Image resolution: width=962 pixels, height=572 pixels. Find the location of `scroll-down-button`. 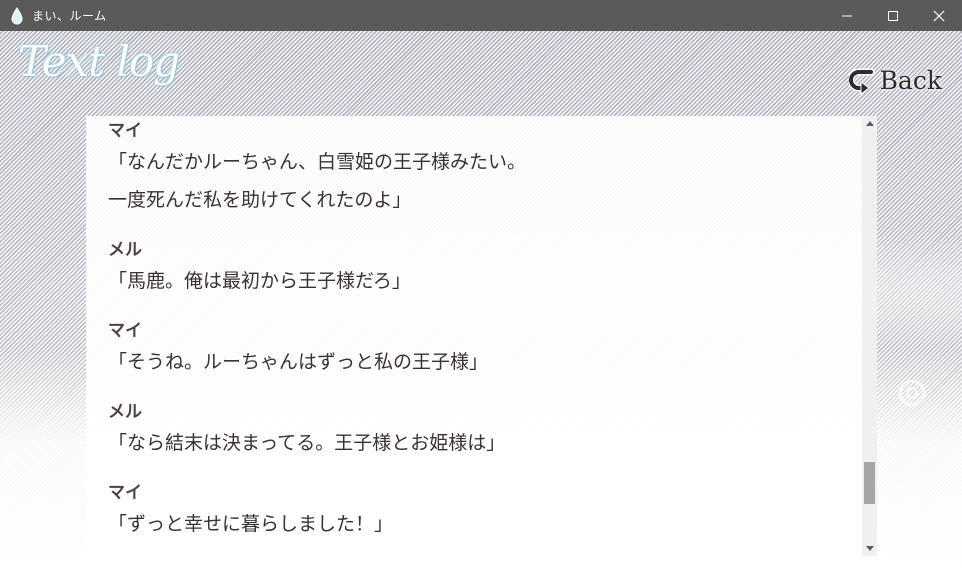

scroll-down-button is located at coordinates (869, 548).